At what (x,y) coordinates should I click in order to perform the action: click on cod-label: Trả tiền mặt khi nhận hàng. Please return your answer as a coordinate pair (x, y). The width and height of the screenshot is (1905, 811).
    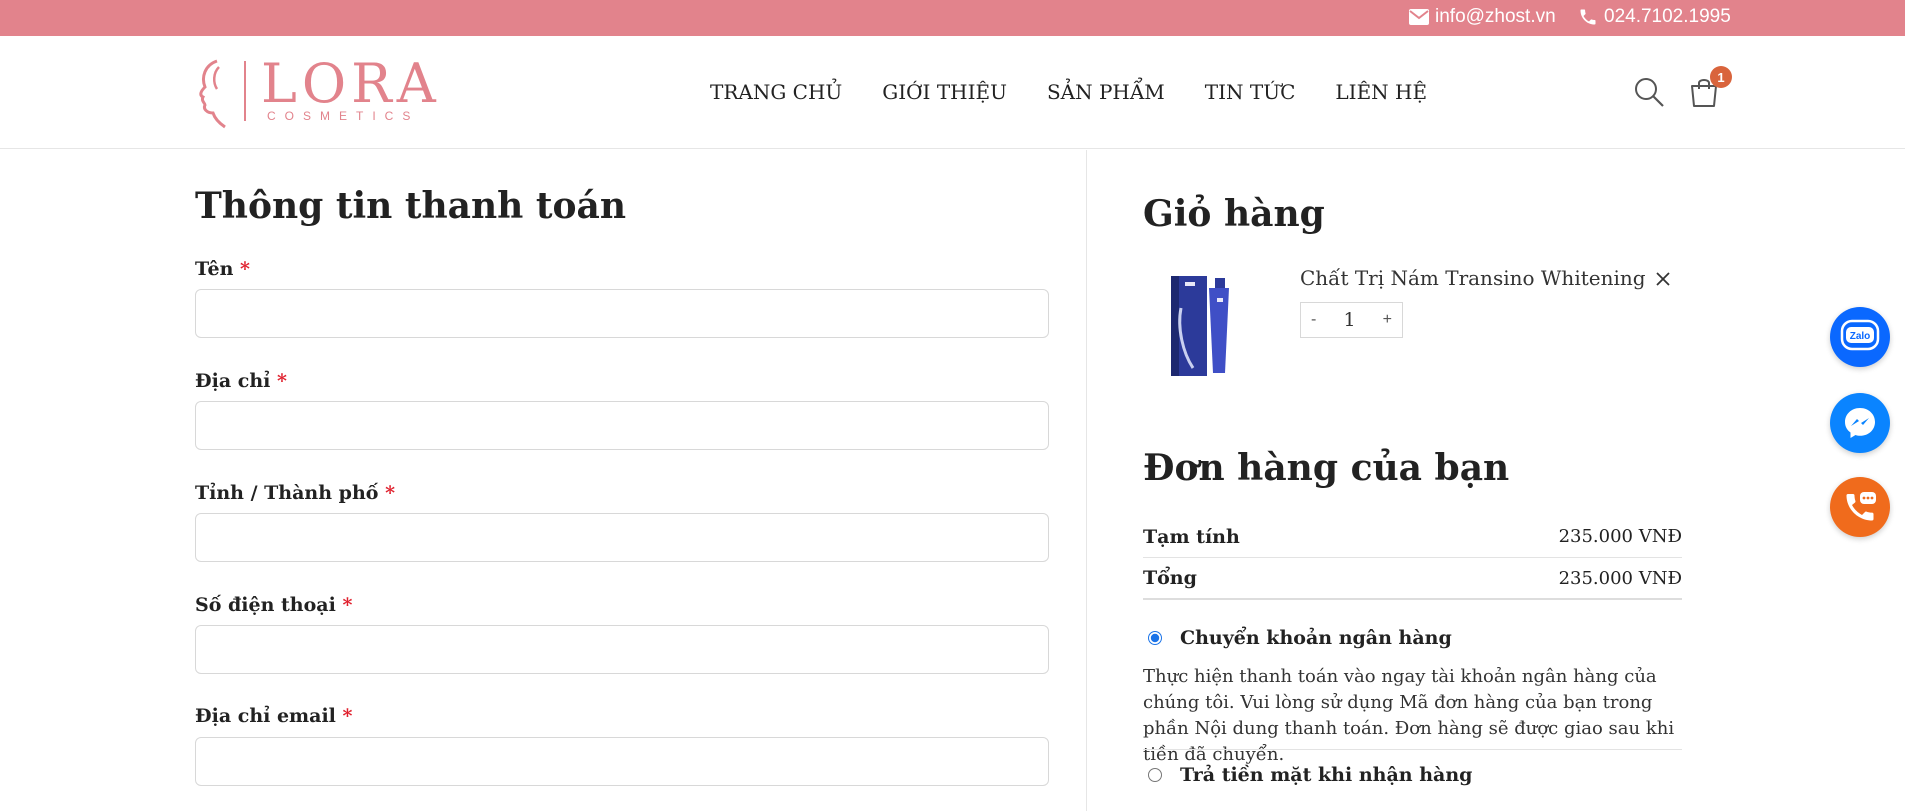
    Looking at the image, I should click on (1326, 775).